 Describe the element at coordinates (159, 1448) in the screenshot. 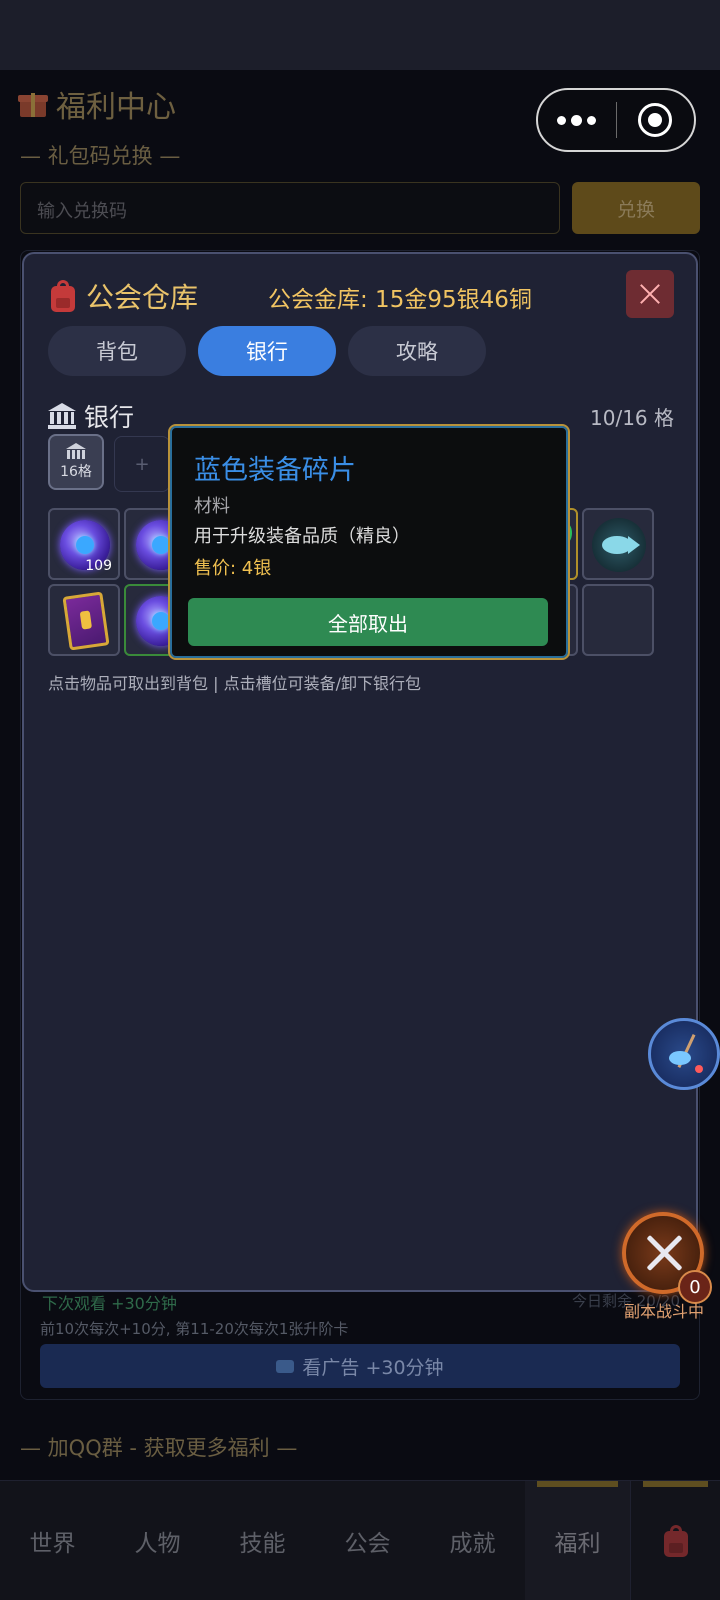

I see `qq-group-title: — 加QQ群 - 获取更多福利 —` at that location.